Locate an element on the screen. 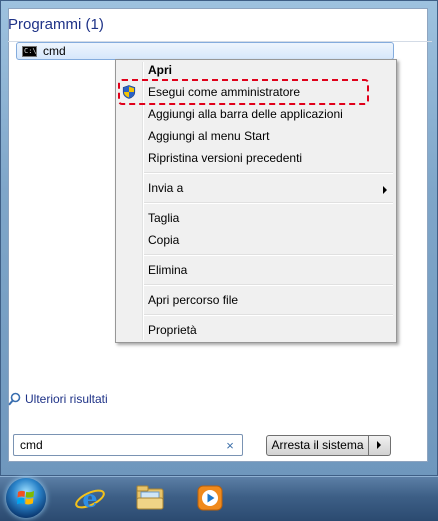 The width and height of the screenshot is (438, 521). search-input is located at coordinates (118, 445).